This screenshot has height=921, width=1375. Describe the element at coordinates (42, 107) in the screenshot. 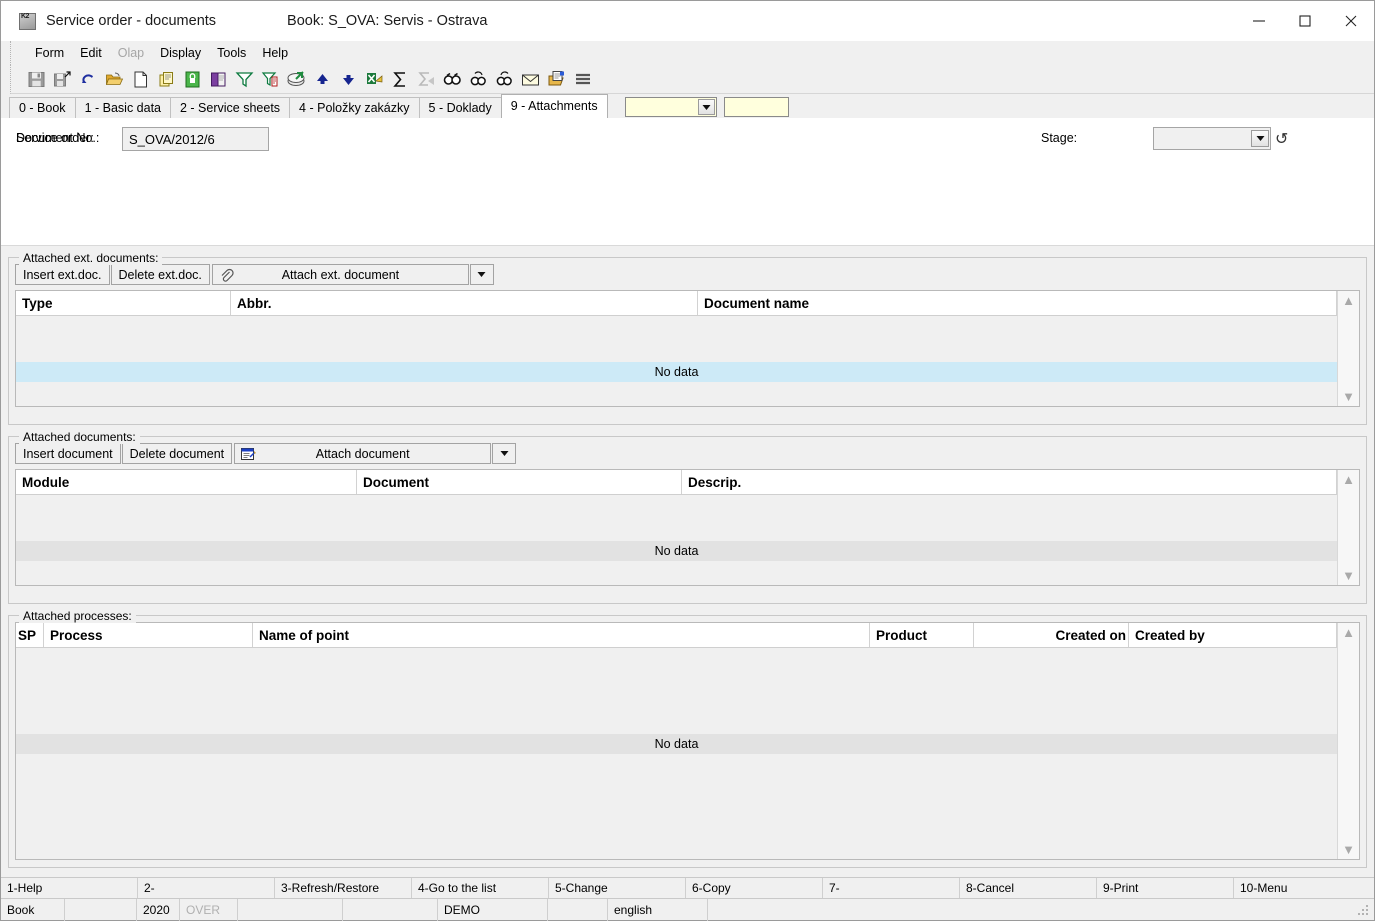

I see `tab-0-book: 0 - Book` at that location.